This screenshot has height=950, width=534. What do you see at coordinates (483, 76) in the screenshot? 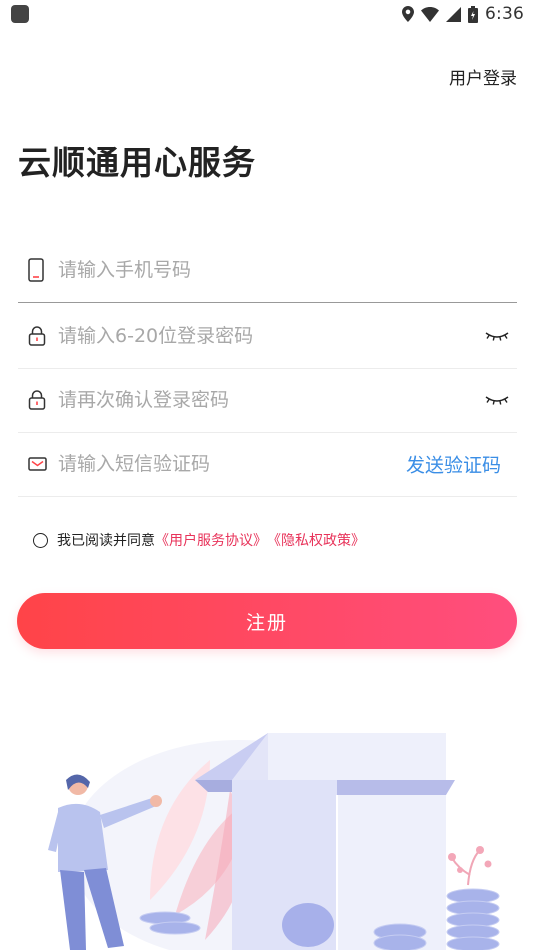
I see `user-login-link: 用户登录` at bounding box center [483, 76].